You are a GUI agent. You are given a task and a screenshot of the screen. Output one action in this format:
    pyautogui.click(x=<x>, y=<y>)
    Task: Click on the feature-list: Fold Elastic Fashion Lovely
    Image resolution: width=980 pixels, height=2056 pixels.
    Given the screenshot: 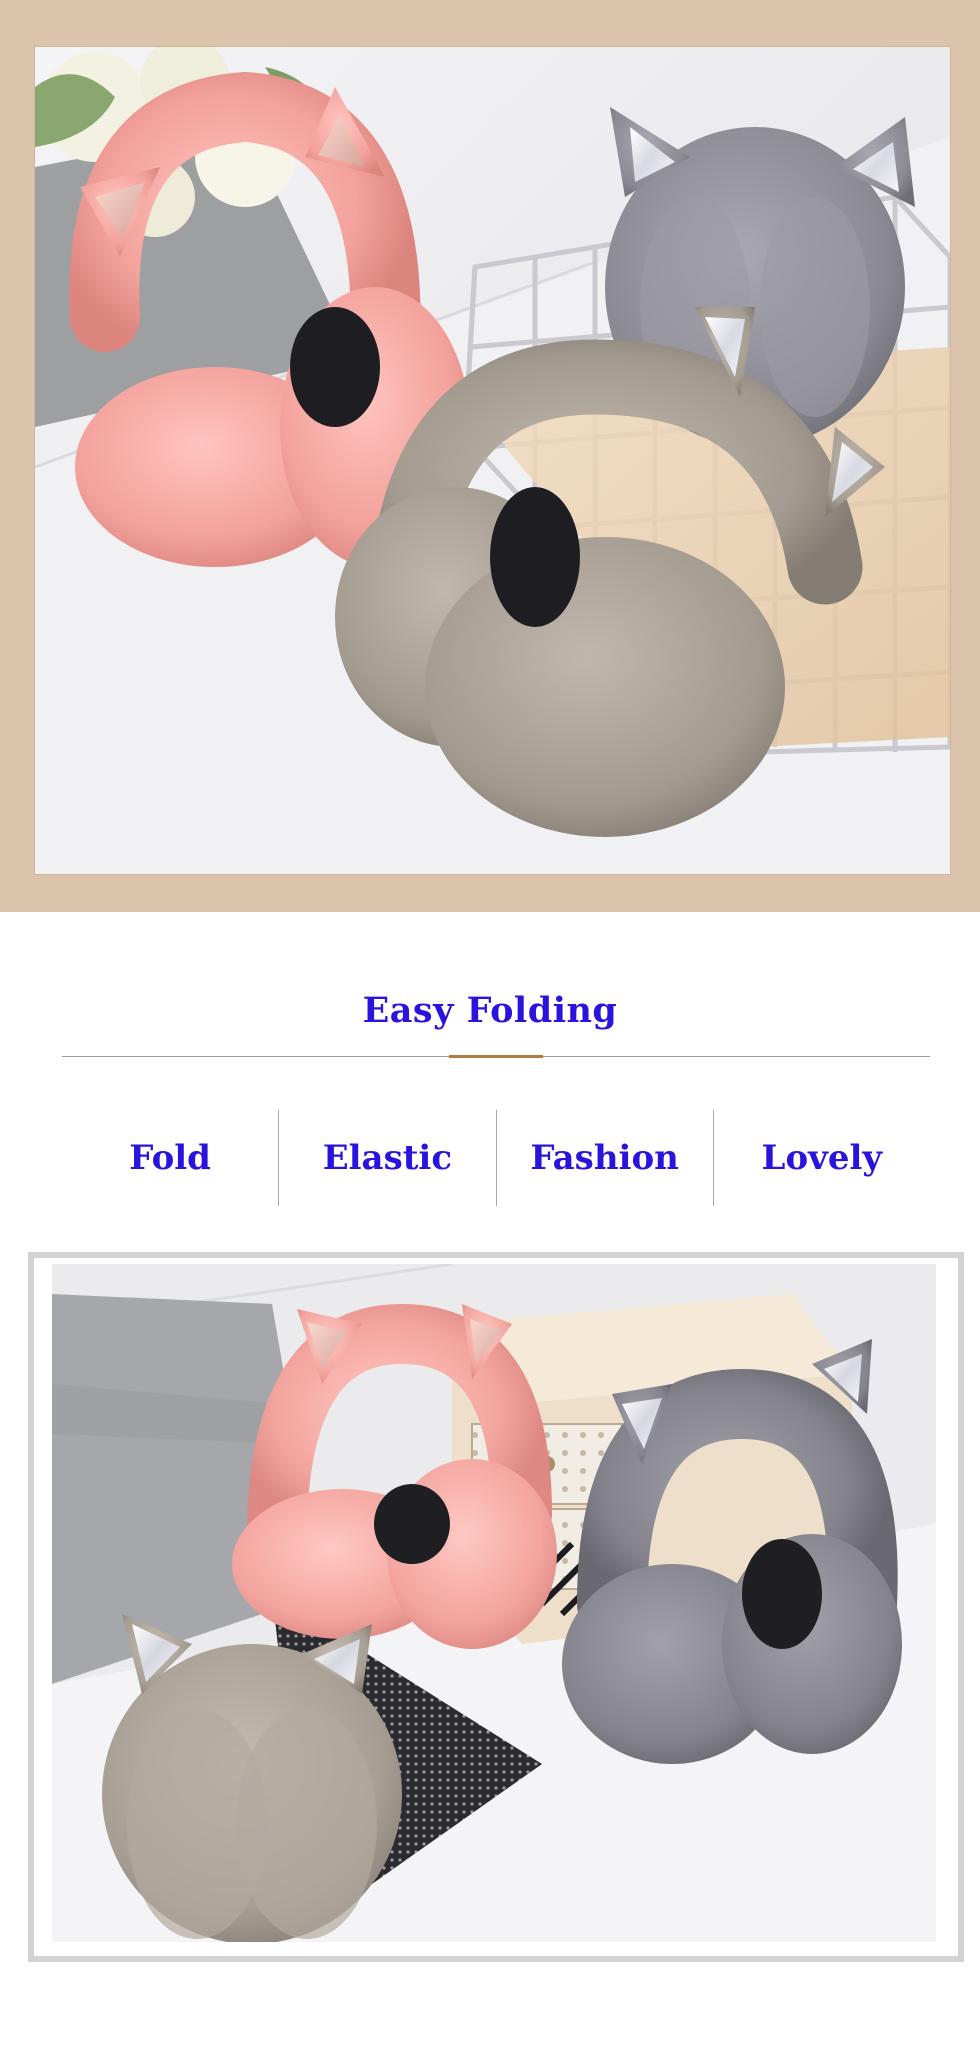 What is the action you would take?
    pyautogui.click(x=496, y=1158)
    